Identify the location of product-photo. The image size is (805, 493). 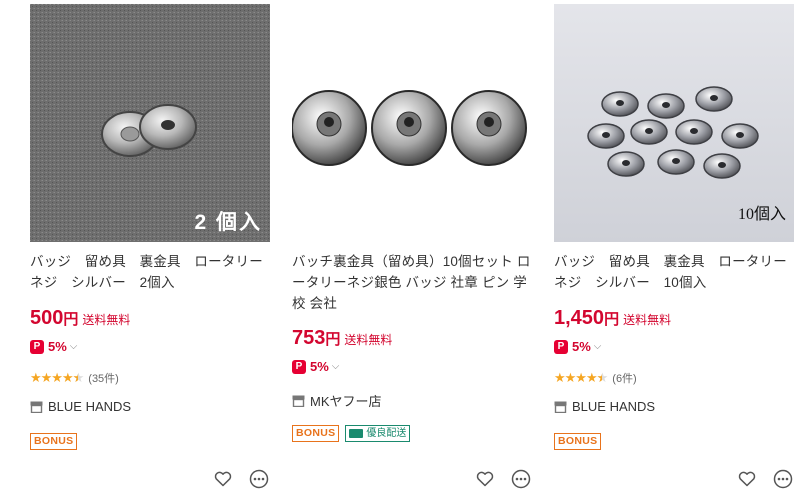
(412, 123).